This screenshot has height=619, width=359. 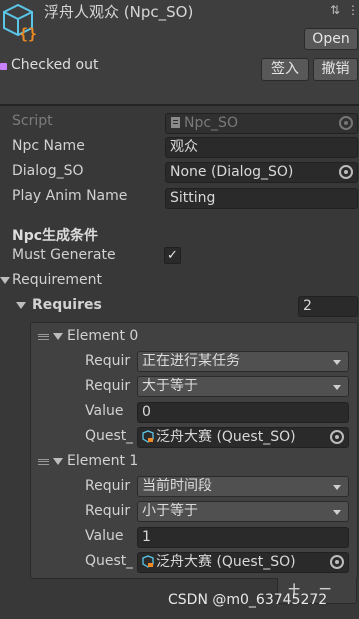 What do you see at coordinates (109, 436) in the screenshot?
I see `element-0-quest-label: Quest_` at bounding box center [109, 436].